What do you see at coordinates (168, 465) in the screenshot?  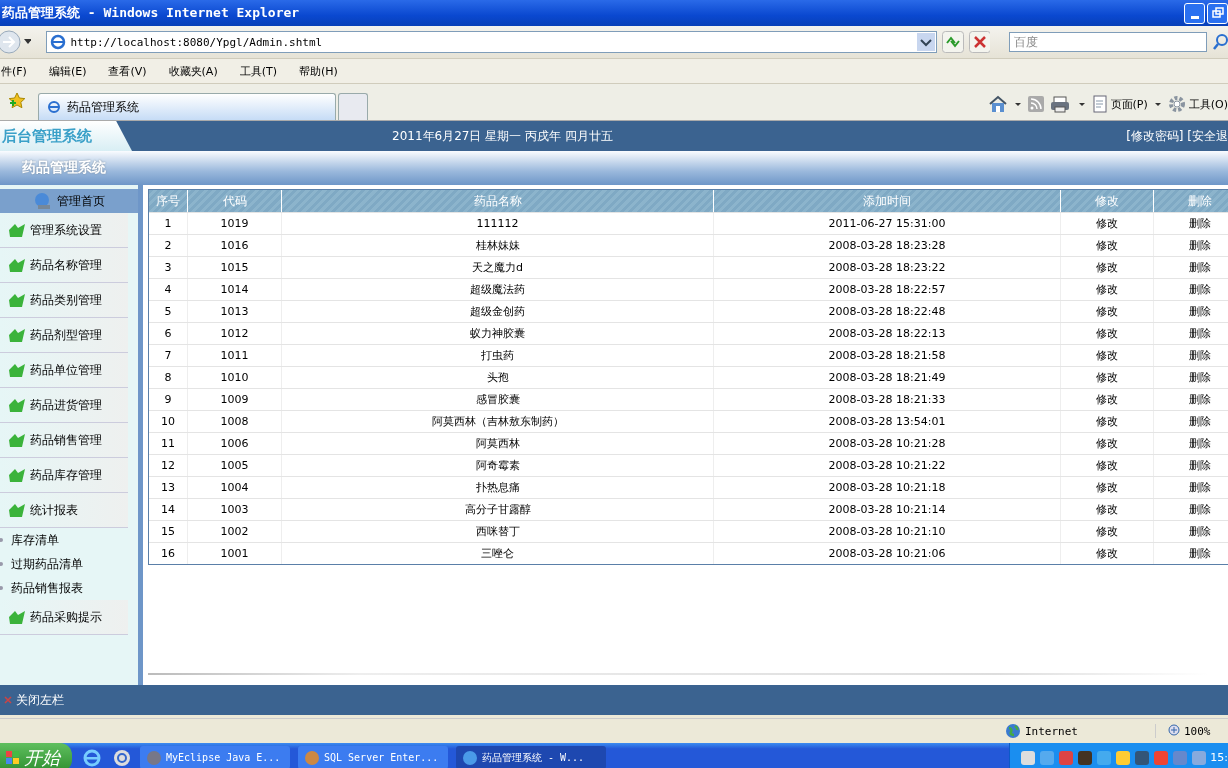 I see `table-cell: 12` at bounding box center [168, 465].